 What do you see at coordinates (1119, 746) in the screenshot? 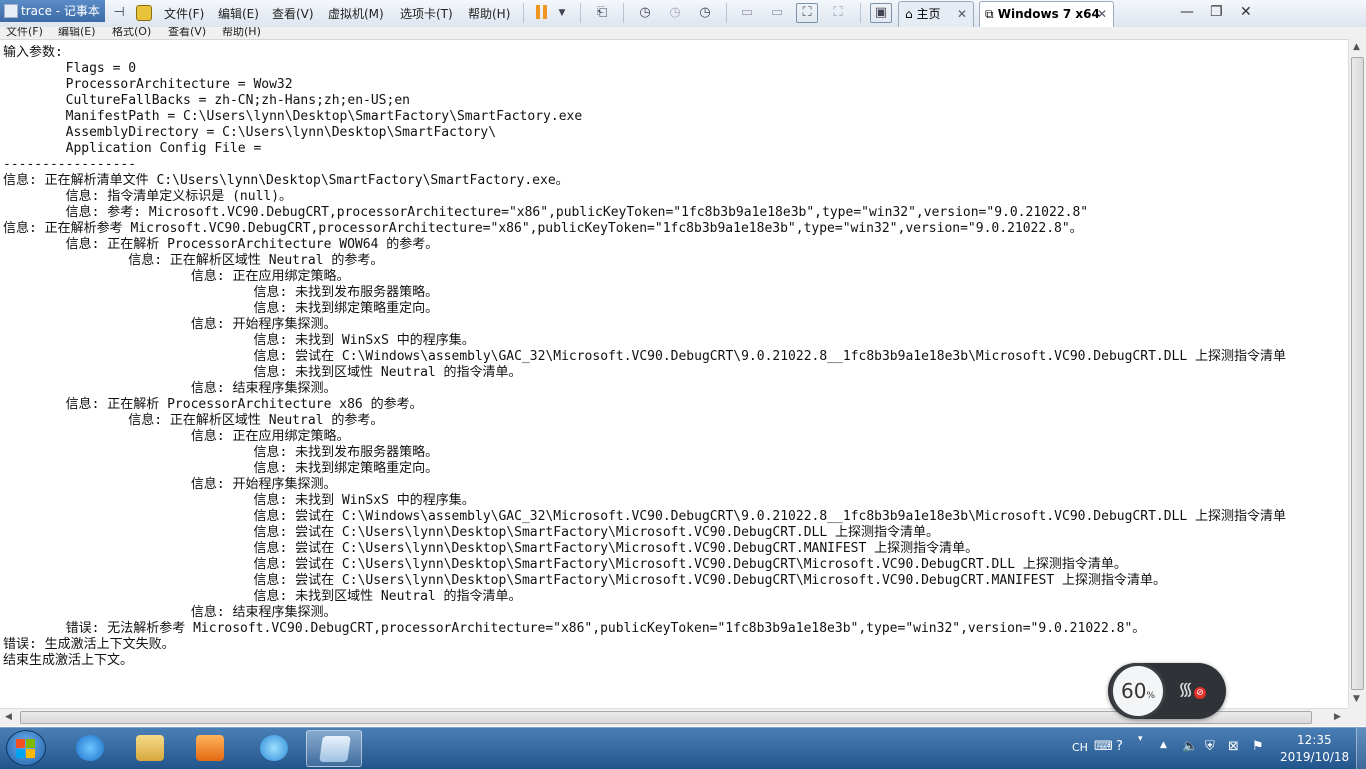
I see `help-icon: ?` at bounding box center [1119, 746].